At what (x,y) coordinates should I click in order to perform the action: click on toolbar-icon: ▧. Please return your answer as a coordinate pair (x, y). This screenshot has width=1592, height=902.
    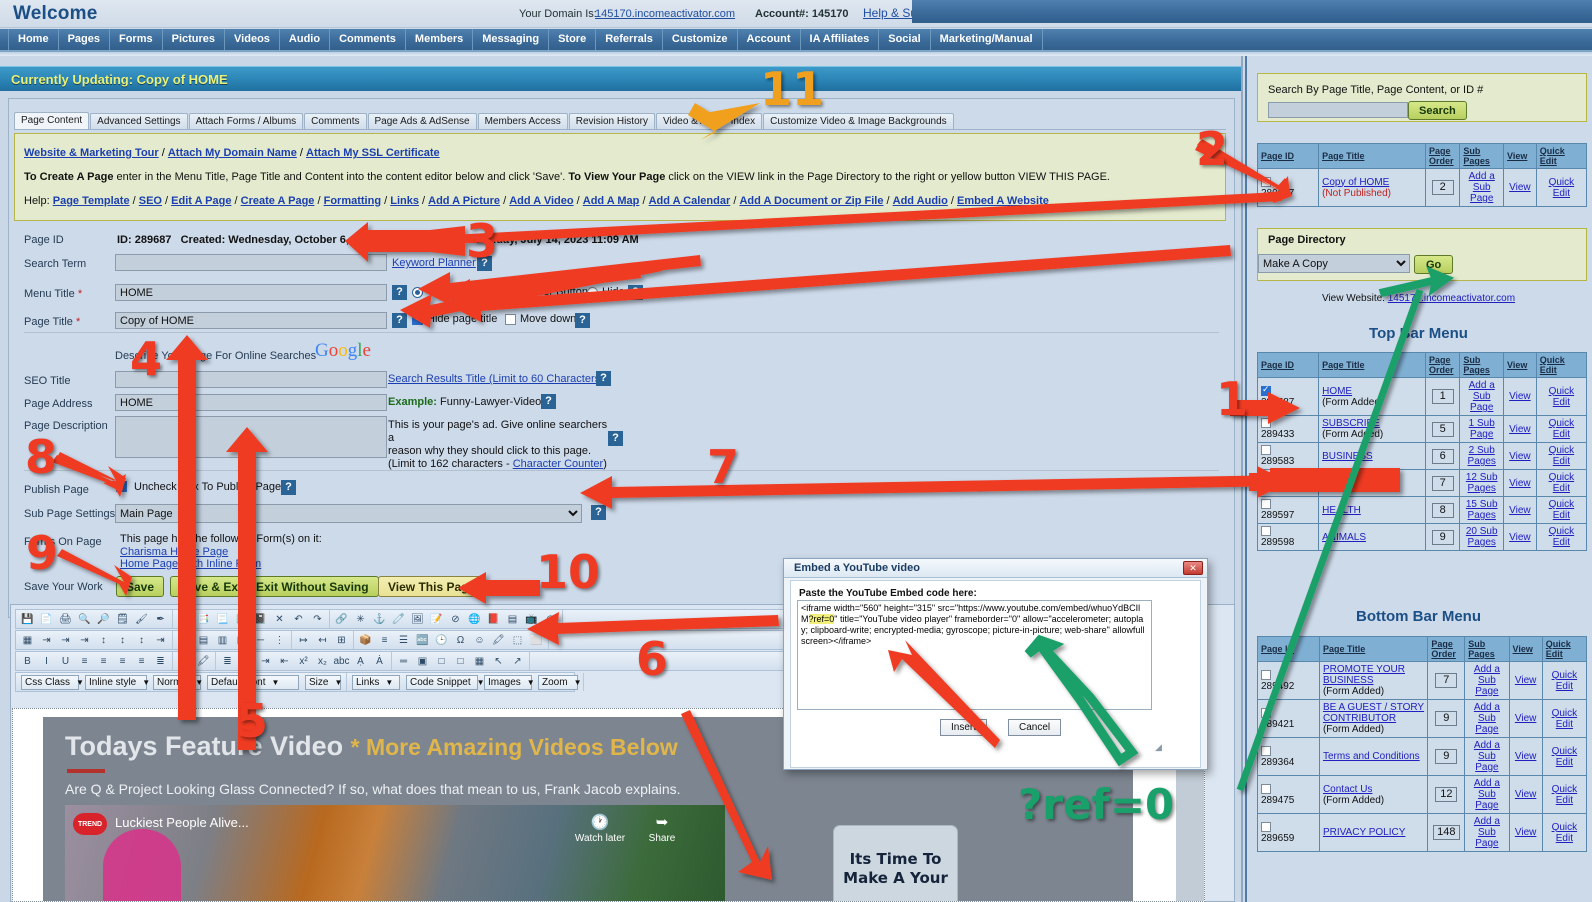
    Looking at the image, I should click on (241, 640).